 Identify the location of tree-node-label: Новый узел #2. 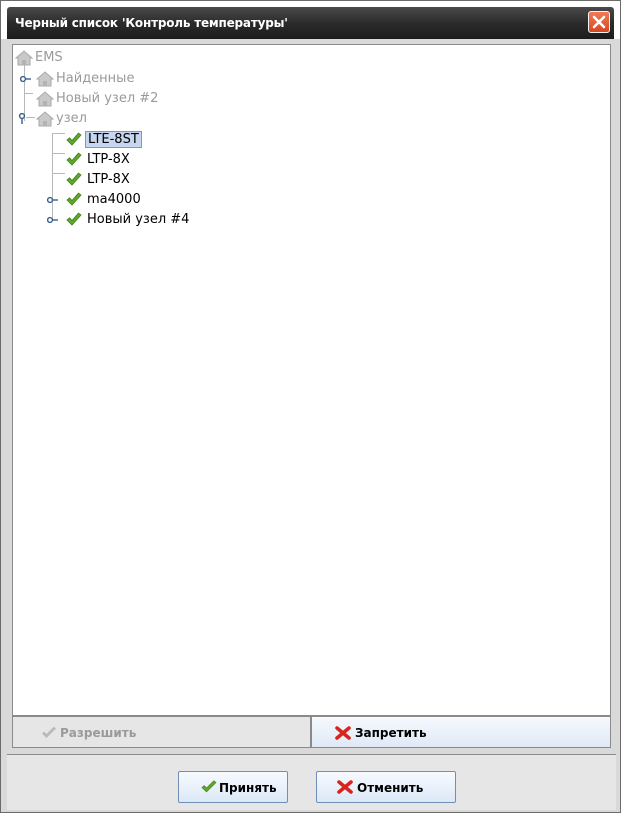
(107, 98).